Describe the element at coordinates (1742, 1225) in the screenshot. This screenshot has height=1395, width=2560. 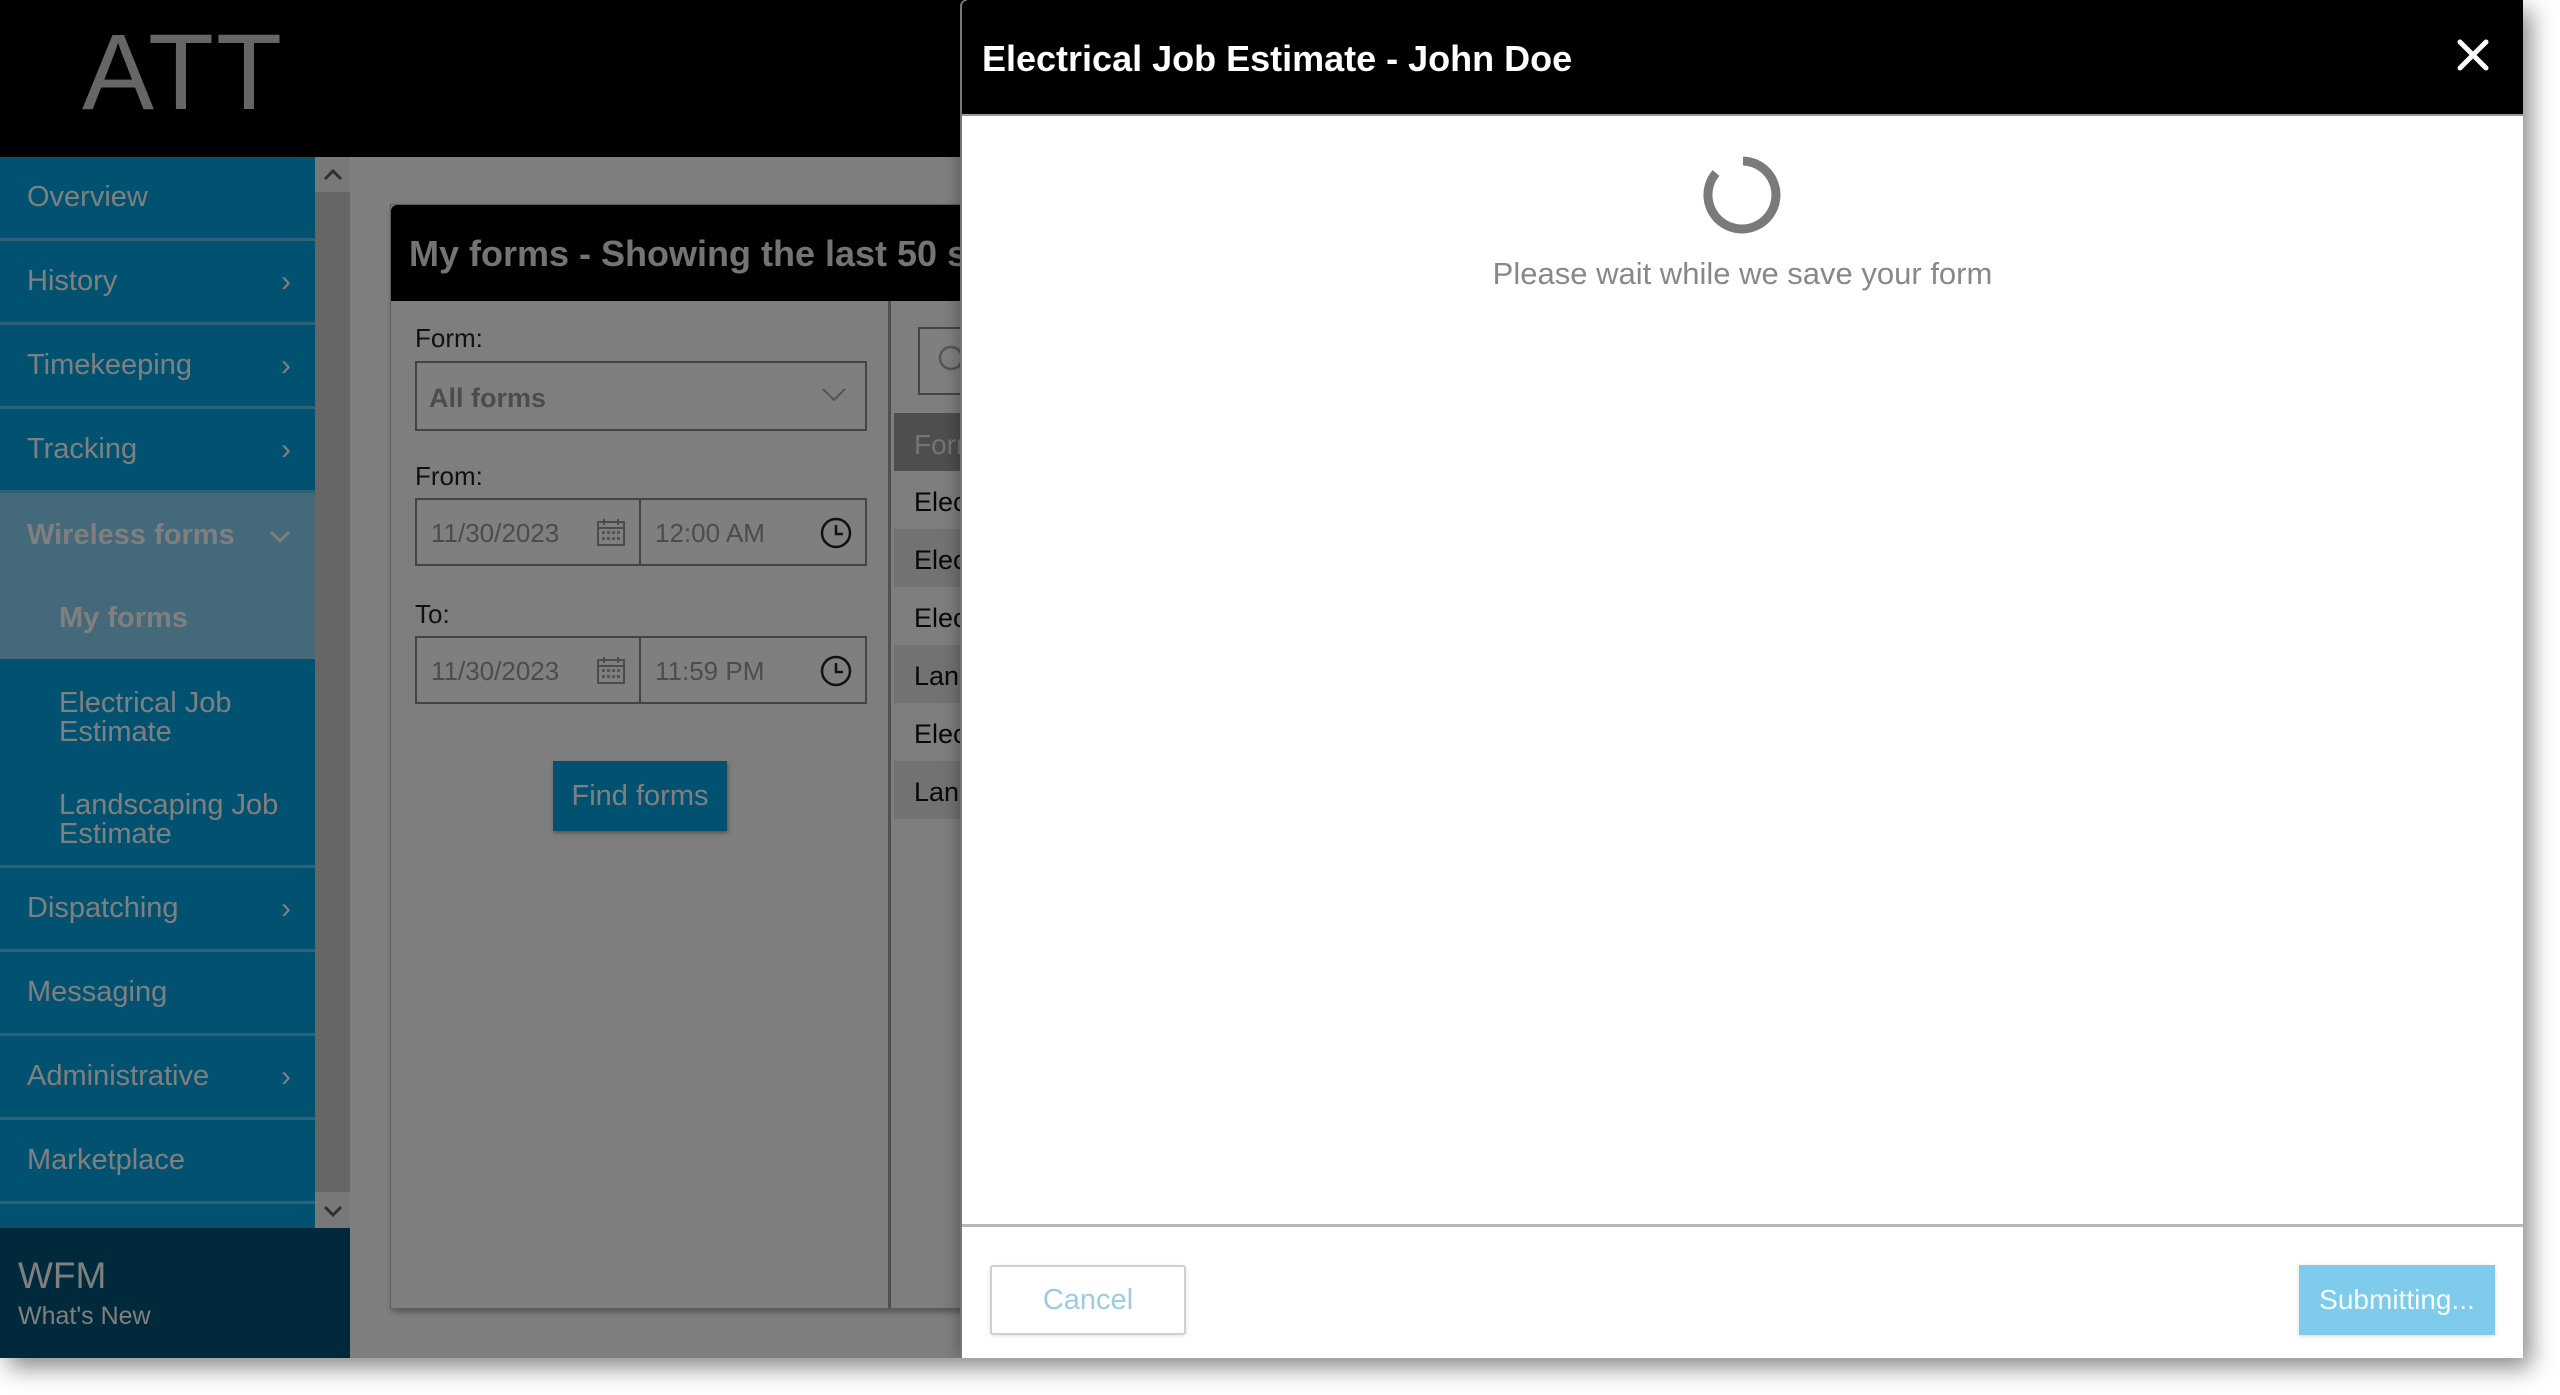
I see `modal-footer-divider` at that location.